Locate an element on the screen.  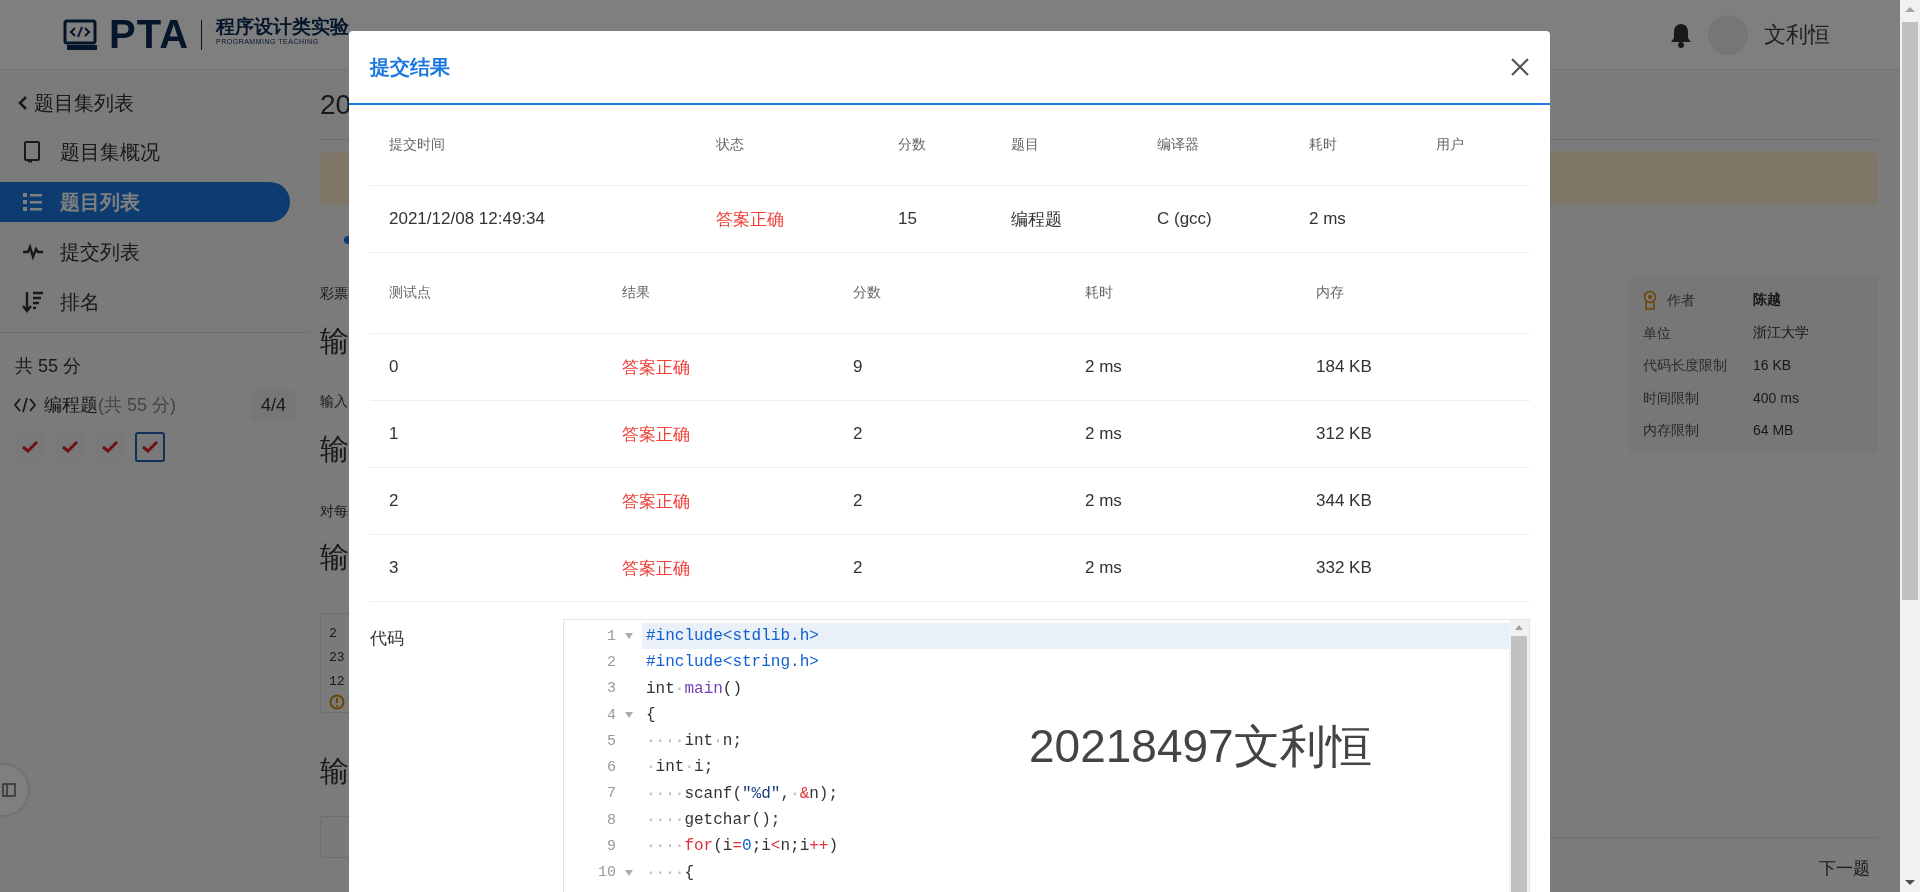
table-cell-text: 1 is located at coordinates (394, 434).